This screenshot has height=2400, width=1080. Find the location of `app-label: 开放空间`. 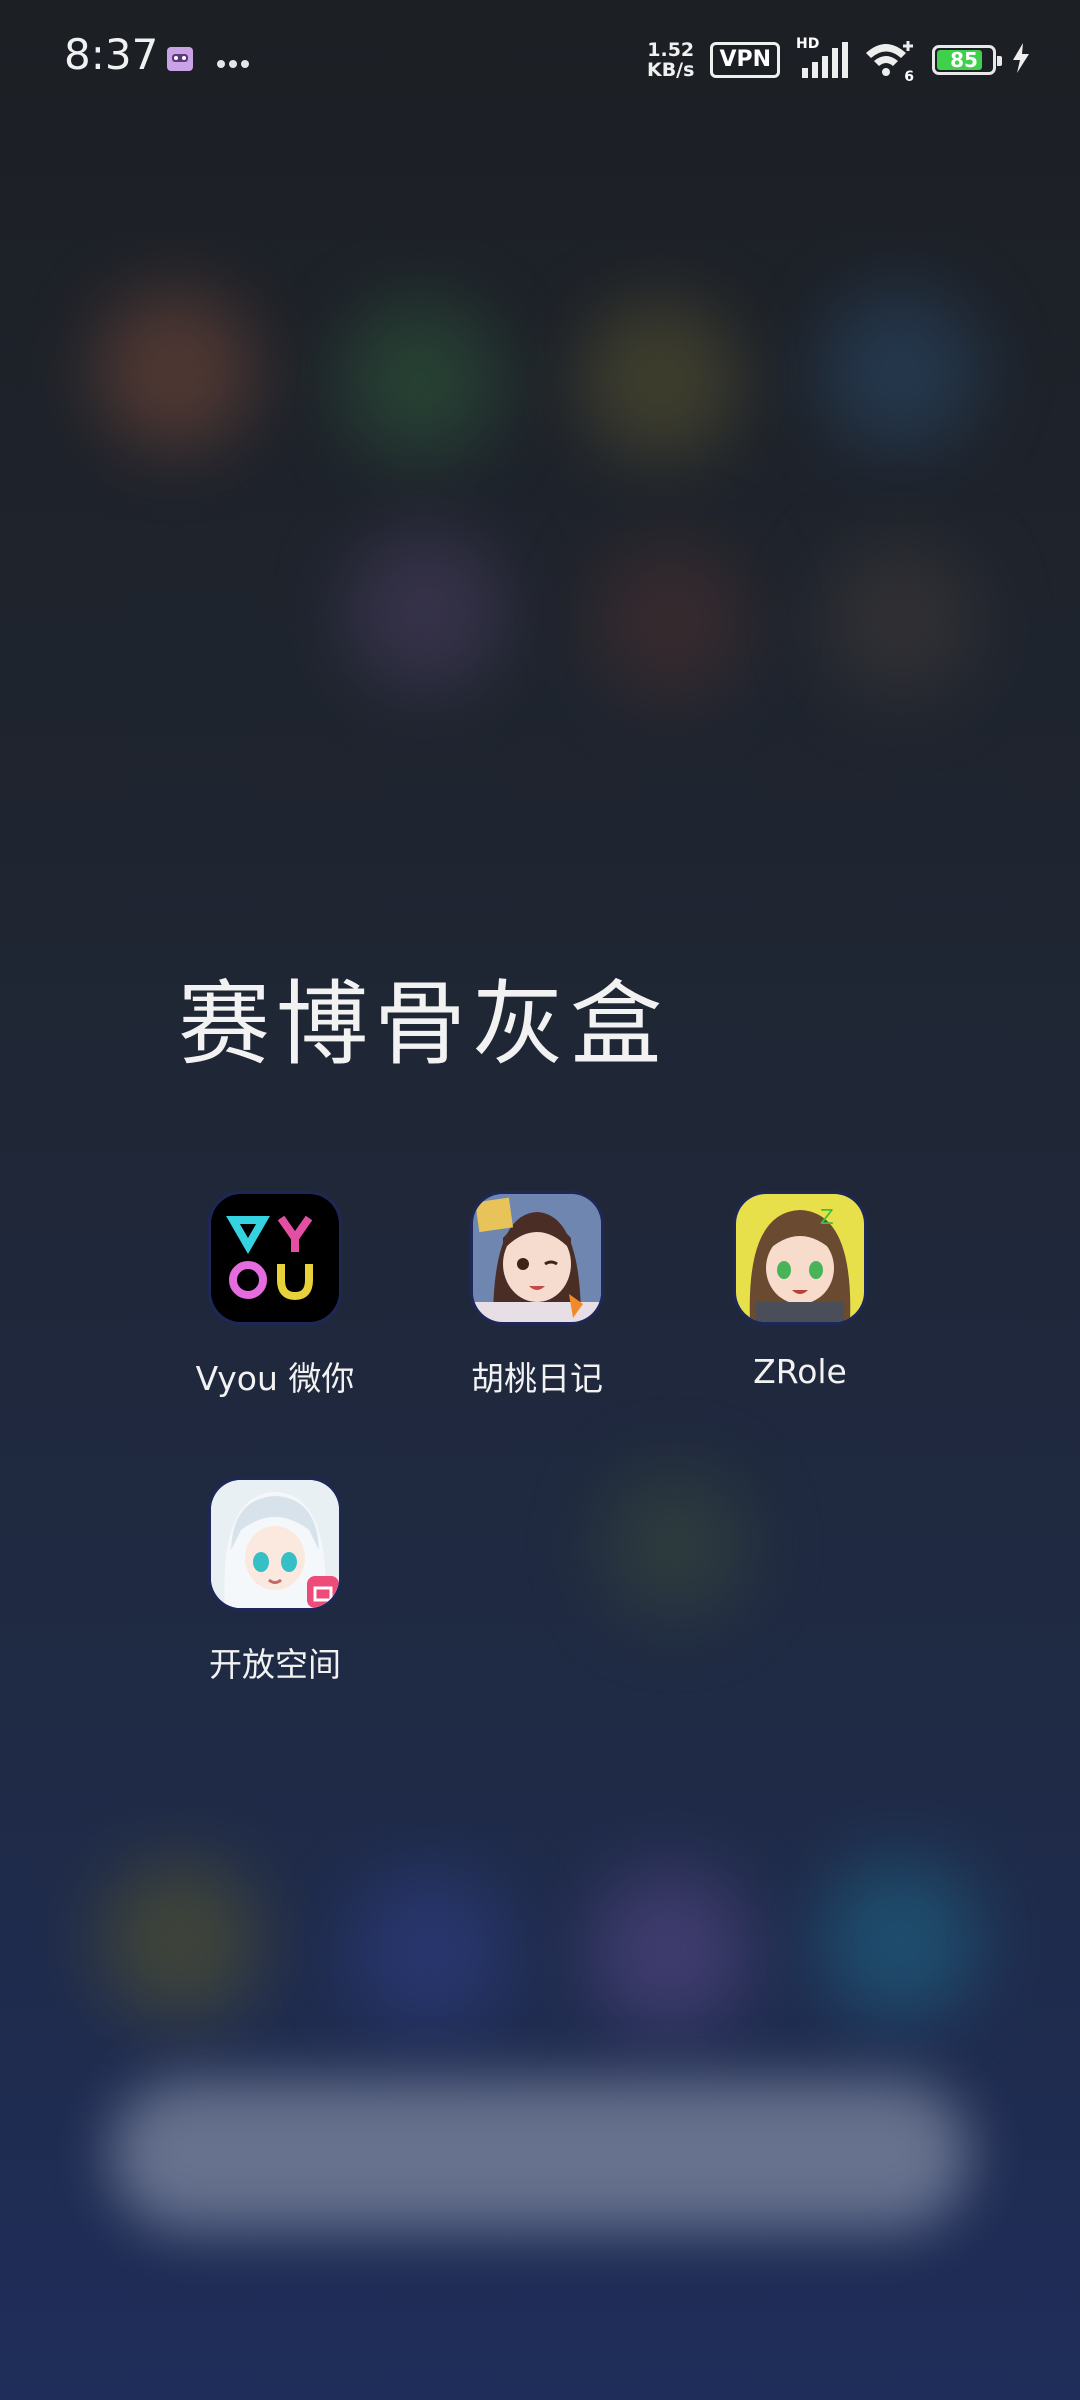

app-label: 开放空间 is located at coordinates (275, 1664).